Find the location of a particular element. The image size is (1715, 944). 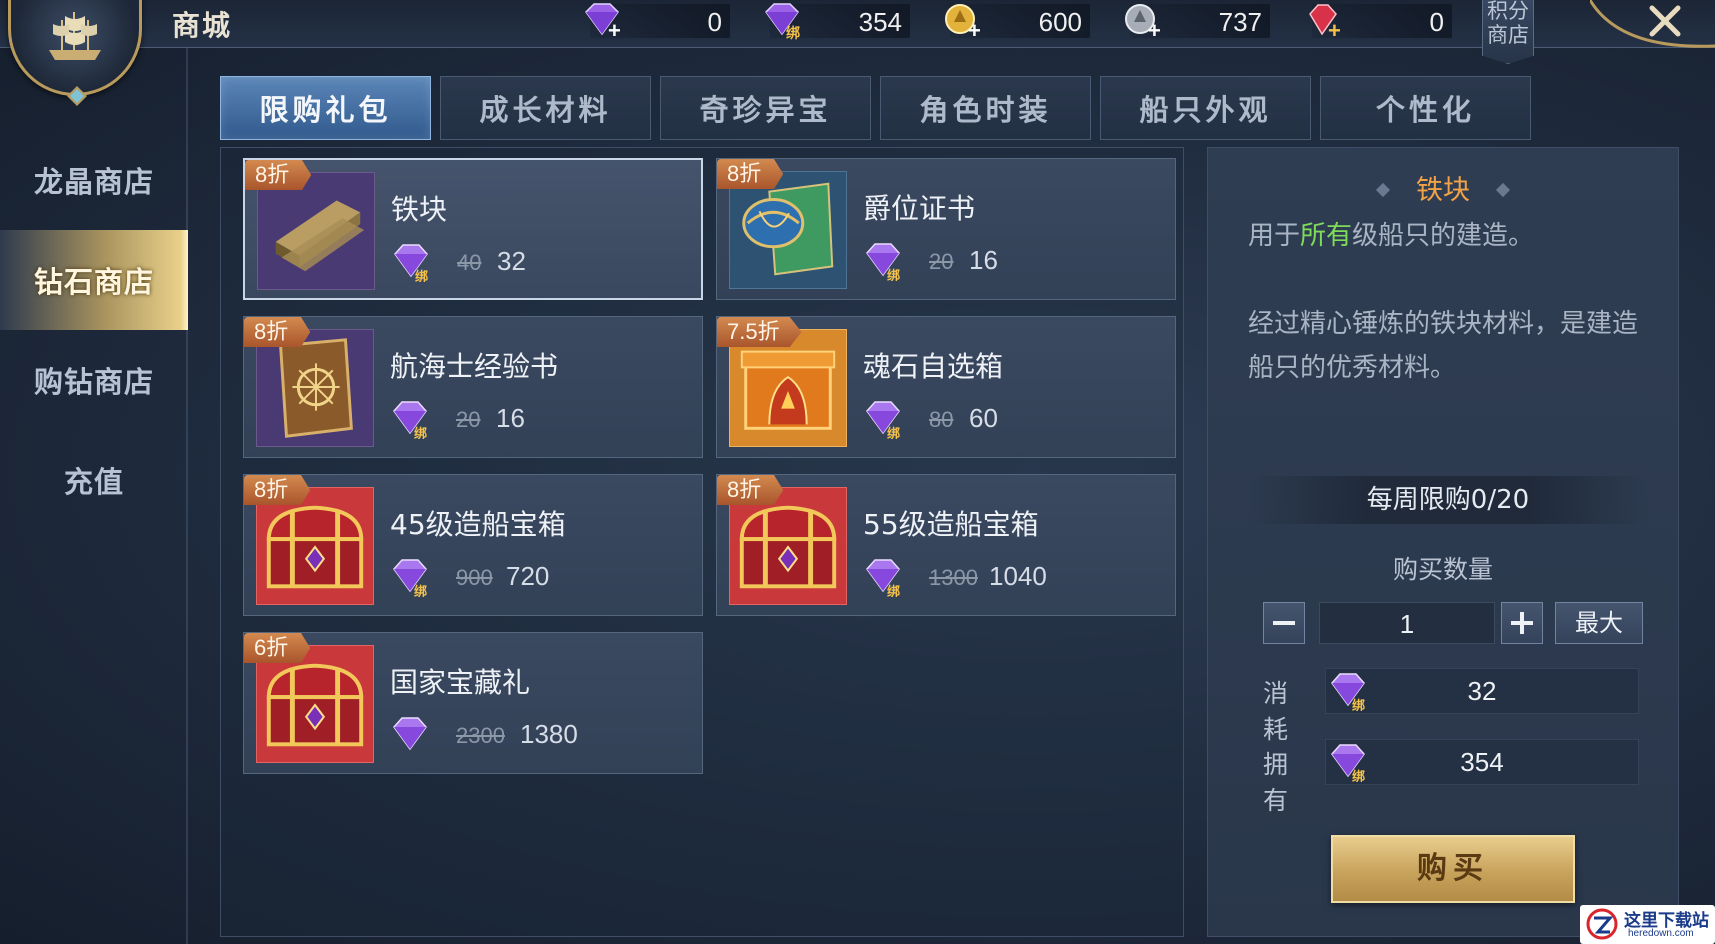

shop-item-card: 7.5折 魂石自选箱 绑 80 60 is located at coordinates (946, 387).